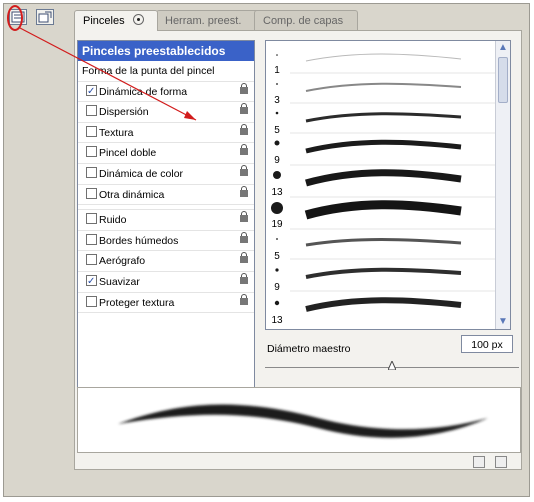 This screenshot has height=502, width=534. Describe the element at coordinates (277, 303) in the screenshot. I see `brush-dot-13b` at that location.